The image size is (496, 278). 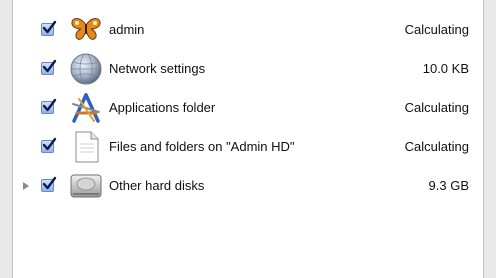 What do you see at coordinates (87, 146) in the screenshot?
I see `document-icon` at bounding box center [87, 146].